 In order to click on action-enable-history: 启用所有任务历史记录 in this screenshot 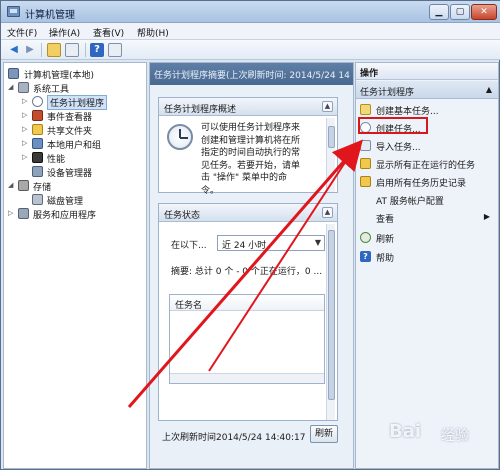, I will do `click(427, 181)`.